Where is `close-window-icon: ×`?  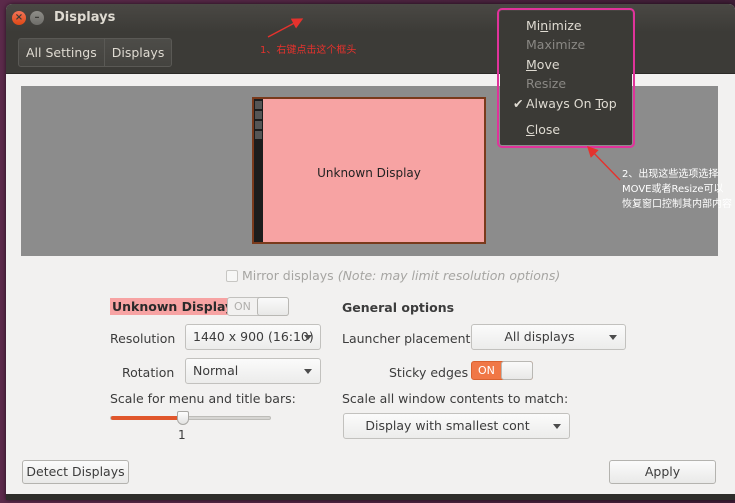
close-window-icon: × is located at coordinates (19, 18).